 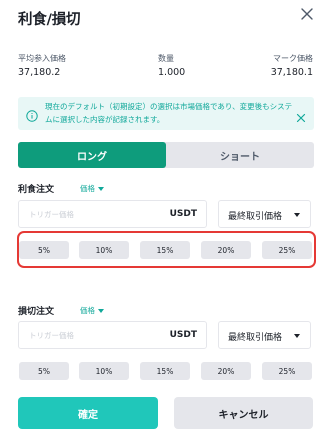 What do you see at coordinates (104, 250) in the screenshot?
I see `take-profit-chip-10: 10%` at bounding box center [104, 250].